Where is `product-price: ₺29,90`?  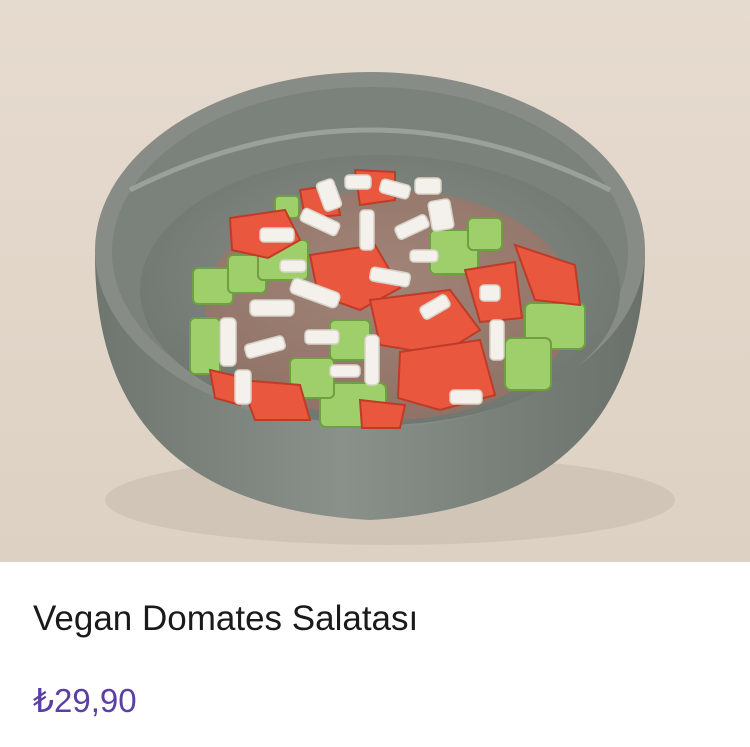 product-price: ₺29,90 is located at coordinates (85, 700).